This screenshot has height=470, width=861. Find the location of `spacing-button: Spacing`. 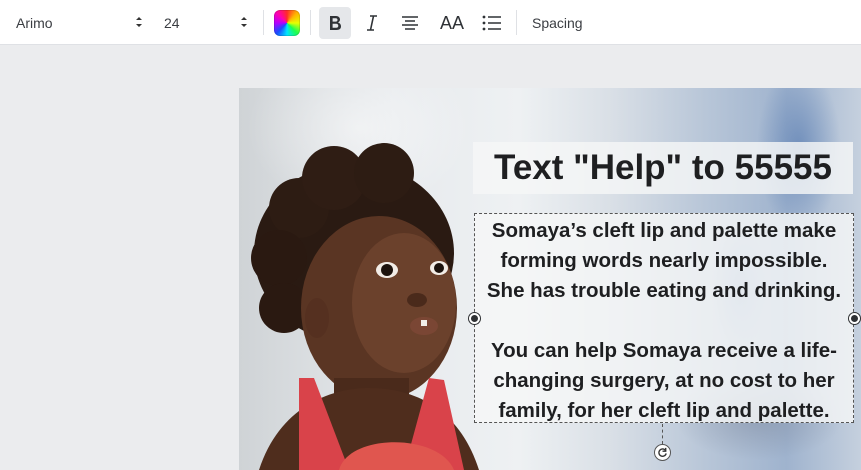

spacing-button: Spacing is located at coordinates (557, 22).